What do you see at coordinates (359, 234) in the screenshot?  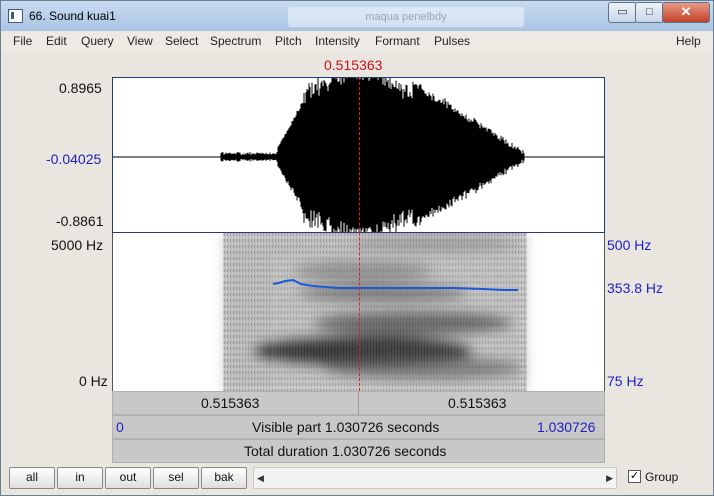 I see `cursor-line` at bounding box center [359, 234].